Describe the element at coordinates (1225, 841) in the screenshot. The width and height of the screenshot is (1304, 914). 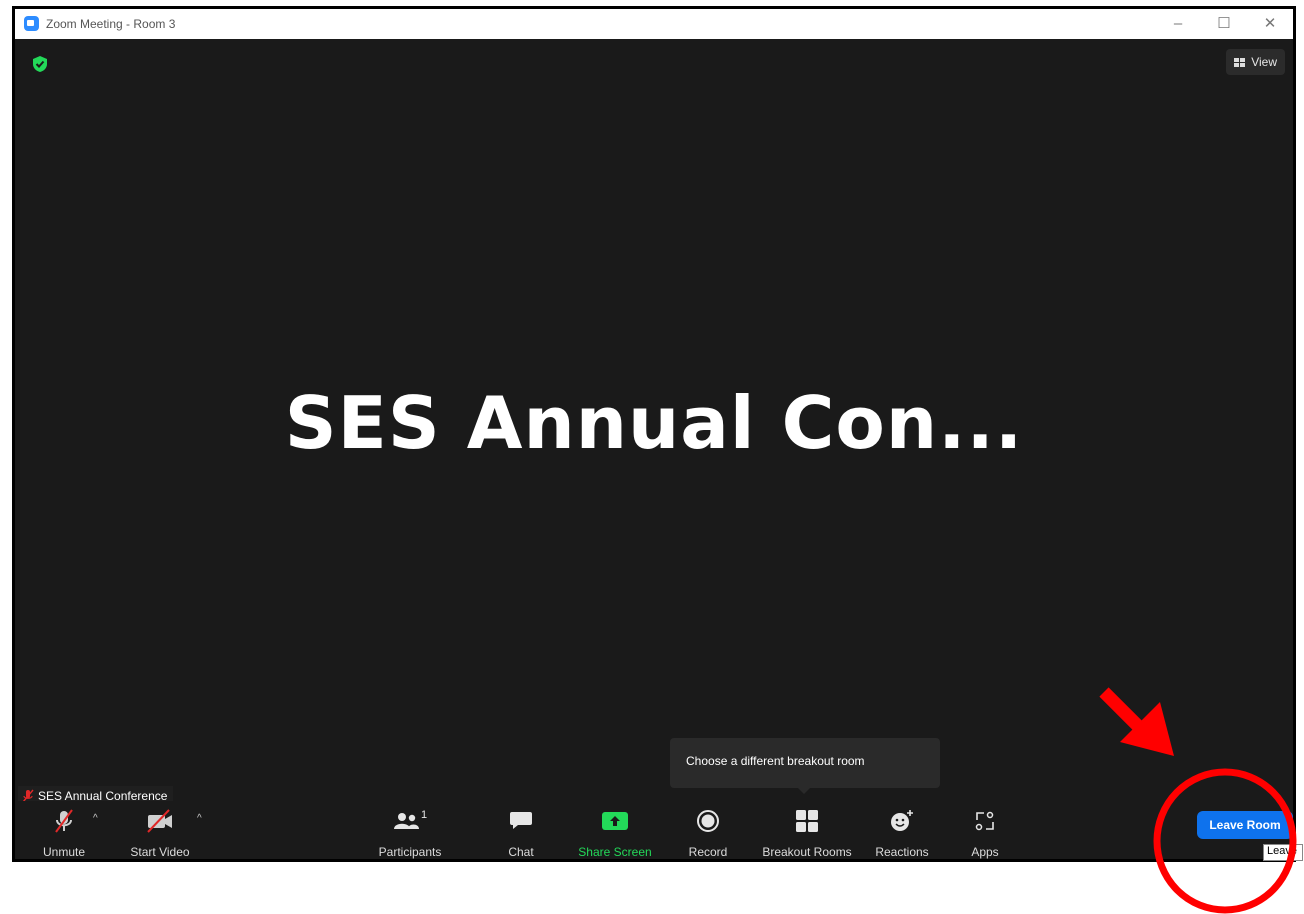
I see `red-circle-annotation` at that location.